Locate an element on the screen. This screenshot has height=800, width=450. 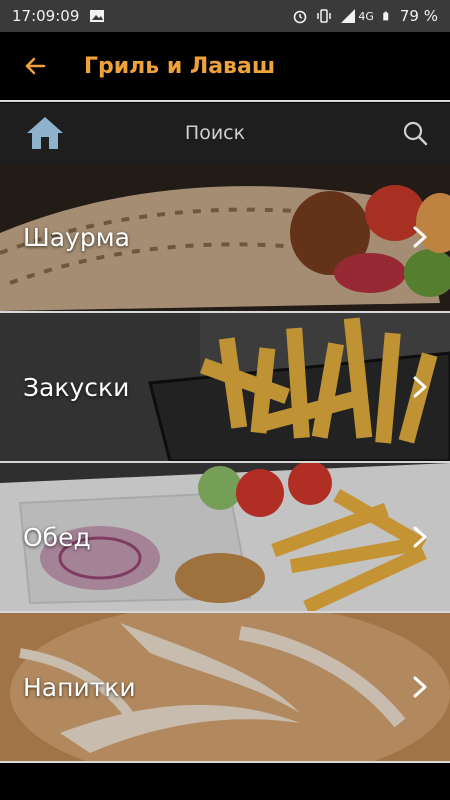
search-button is located at coordinates (415, 133).